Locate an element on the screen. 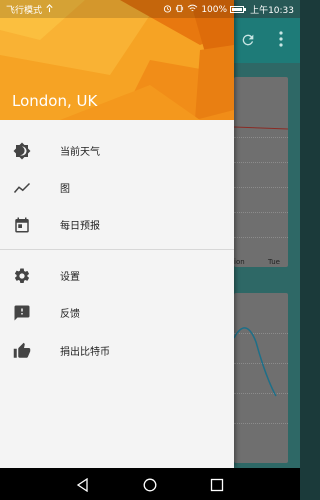 This screenshot has width=320, height=500. battery-percent: 100% is located at coordinates (214, 9).